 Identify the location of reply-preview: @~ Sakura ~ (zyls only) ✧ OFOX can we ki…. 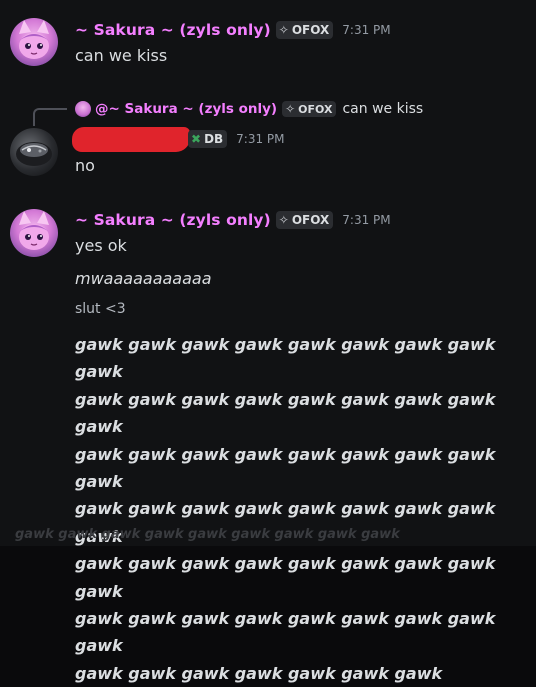
(249, 109).